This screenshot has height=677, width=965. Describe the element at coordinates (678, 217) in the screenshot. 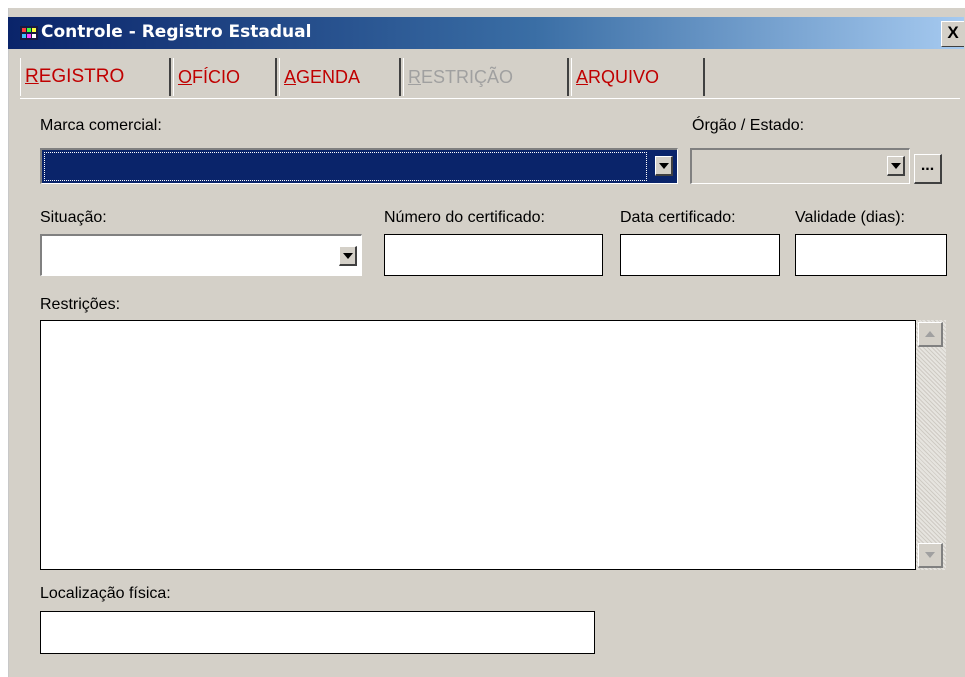

I see `data-certificado-label: Data certificado:` at that location.